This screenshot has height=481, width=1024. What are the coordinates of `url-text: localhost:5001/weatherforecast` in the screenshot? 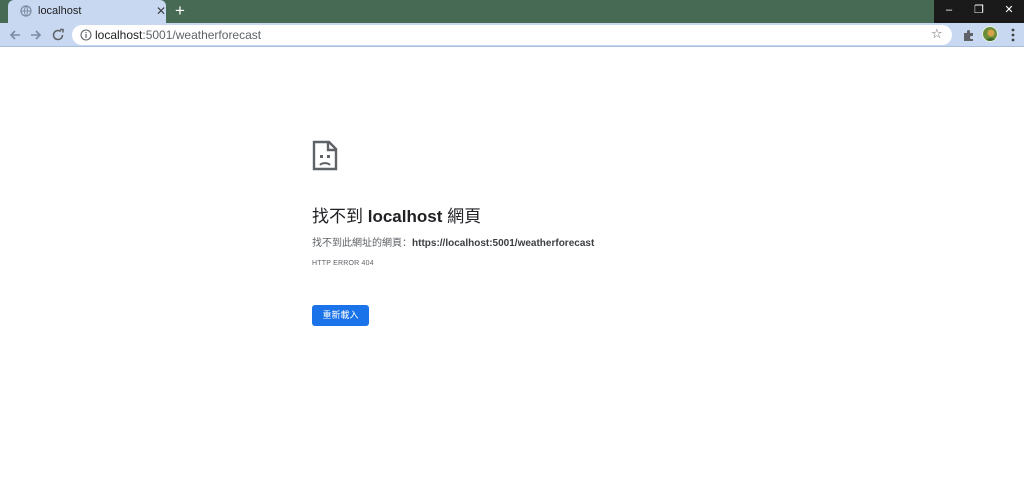 It's located at (178, 35).